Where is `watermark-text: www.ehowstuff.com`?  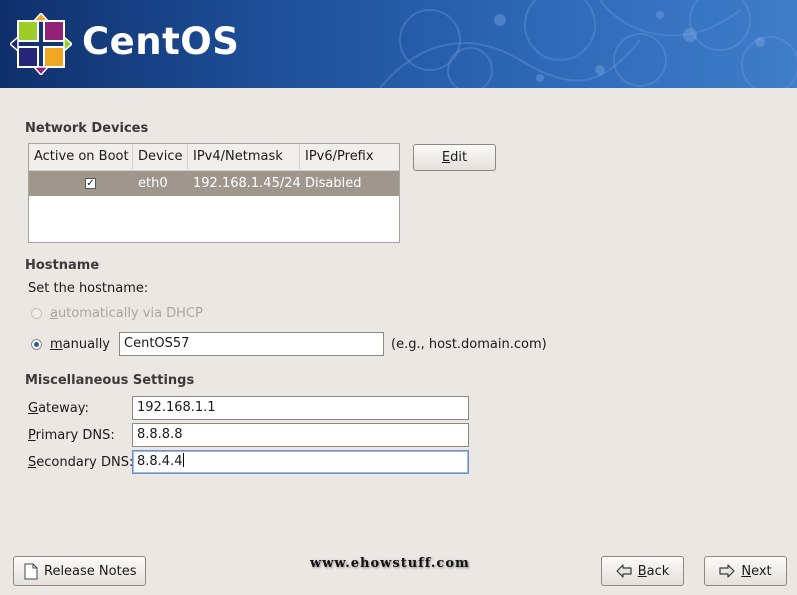 watermark-text: www.ehowstuff.com is located at coordinates (390, 563).